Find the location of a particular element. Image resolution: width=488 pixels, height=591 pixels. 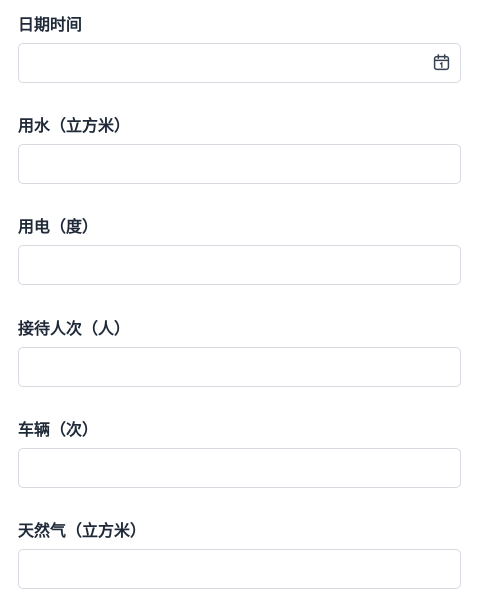

field-datetime: 日期时间 is located at coordinates (239, 49).